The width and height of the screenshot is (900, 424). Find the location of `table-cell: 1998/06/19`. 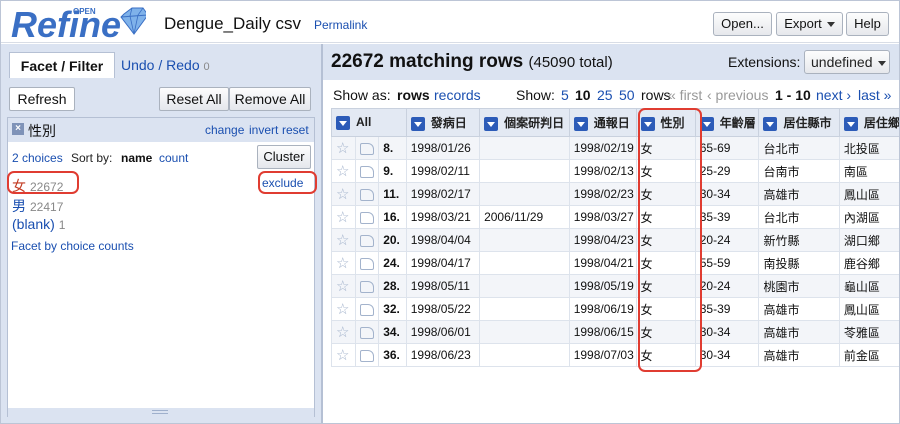

table-cell: 1998/06/19 is located at coordinates (602, 309).